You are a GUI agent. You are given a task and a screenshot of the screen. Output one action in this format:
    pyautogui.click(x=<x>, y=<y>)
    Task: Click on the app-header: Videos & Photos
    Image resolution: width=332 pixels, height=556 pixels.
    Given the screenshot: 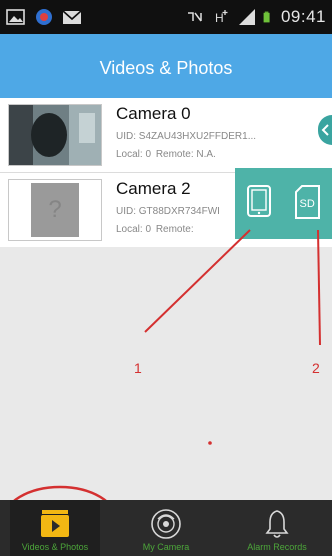 What is the action you would take?
    pyautogui.click(x=166, y=66)
    